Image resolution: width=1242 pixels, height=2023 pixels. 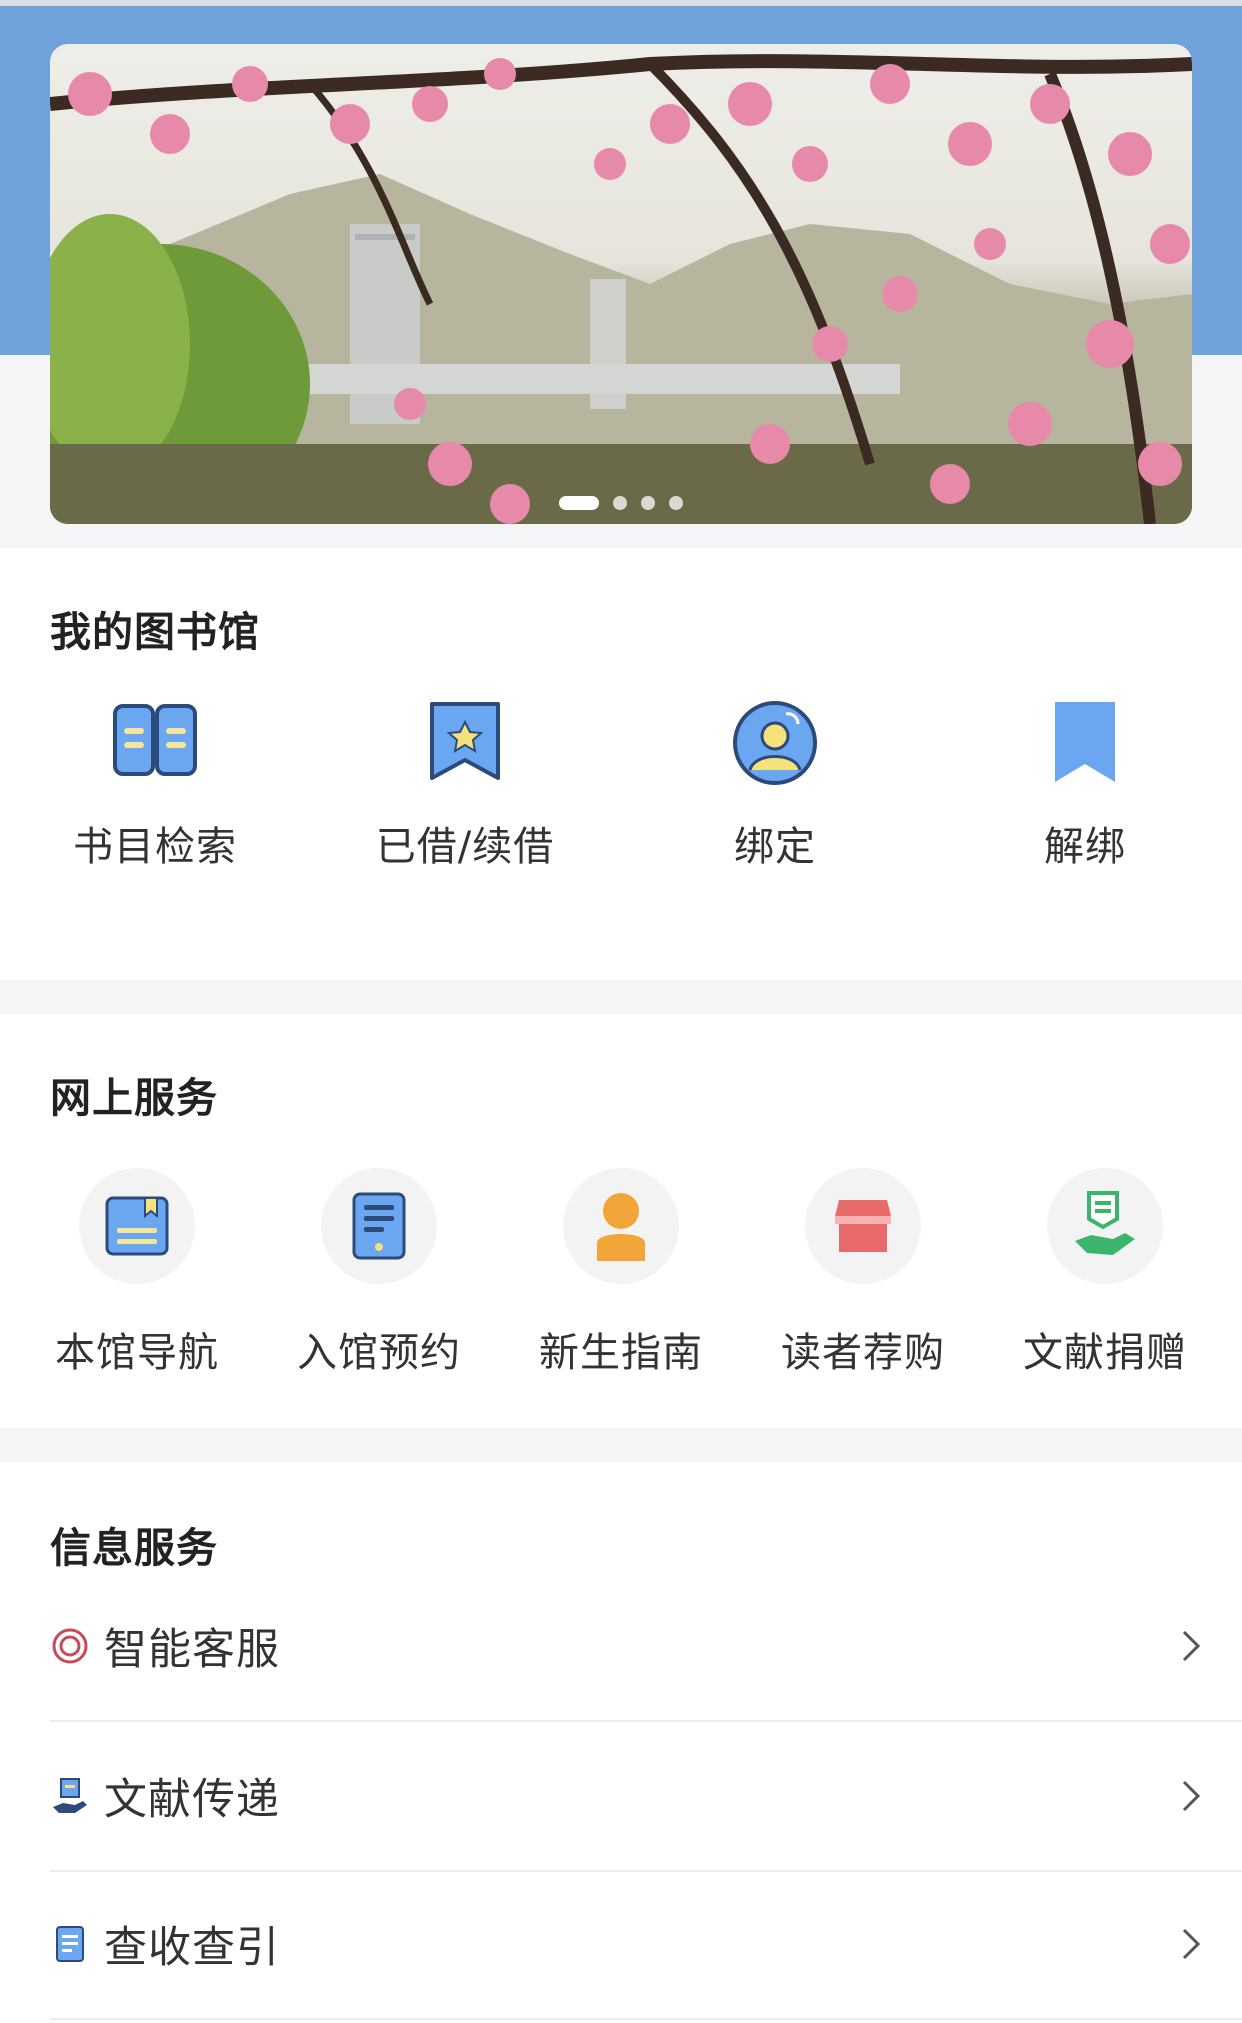 I want to click on reader-recommend-button: 读者荐购, so click(x=863, y=1273).